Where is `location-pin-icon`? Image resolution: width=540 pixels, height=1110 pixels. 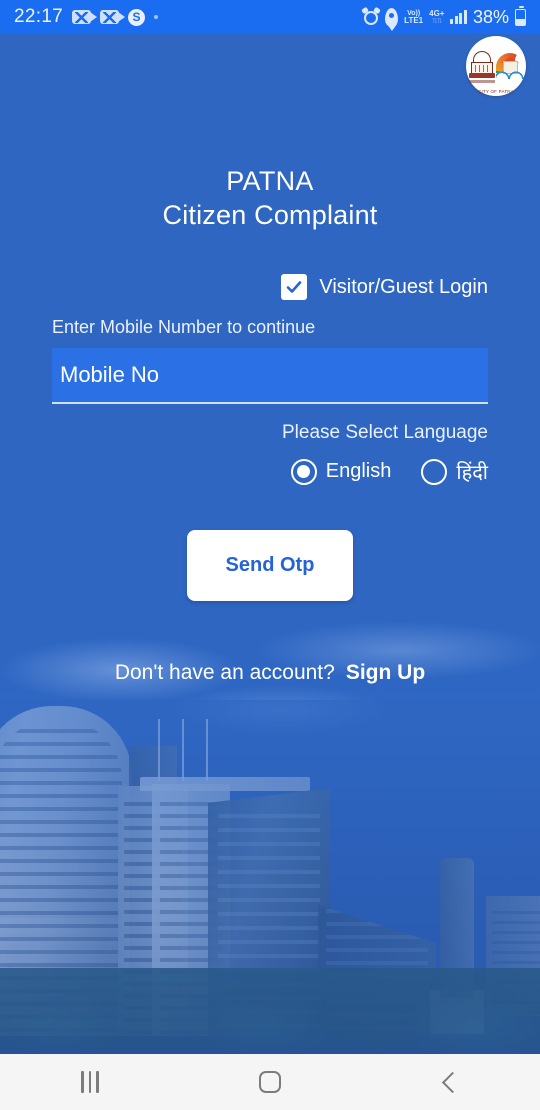
location-pin-icon is located at coordinates (392, 17).